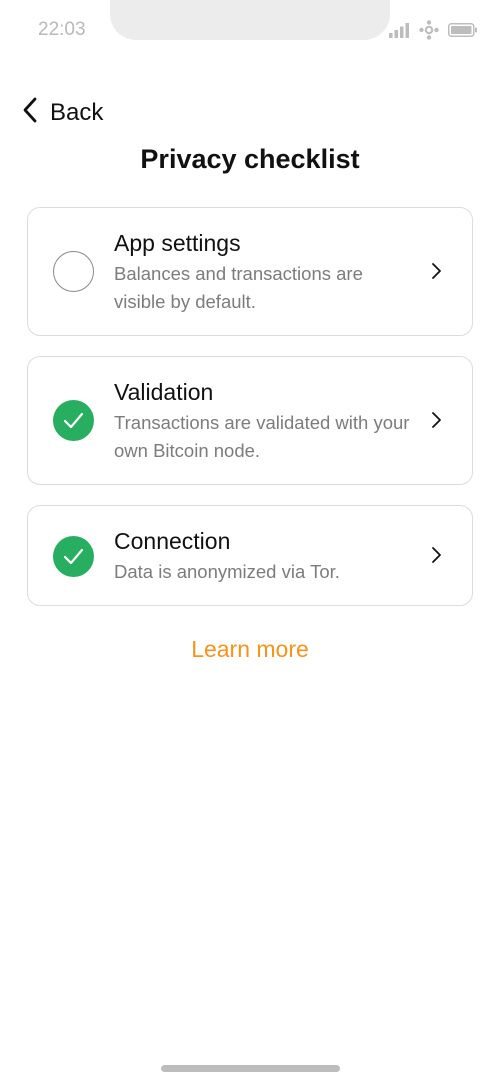 Image resolution: width=500 pixels, height=1083 pixels. Describe the element at coordinates (73, 271) in the screenshot. I see `status-circle-icon` at that location.